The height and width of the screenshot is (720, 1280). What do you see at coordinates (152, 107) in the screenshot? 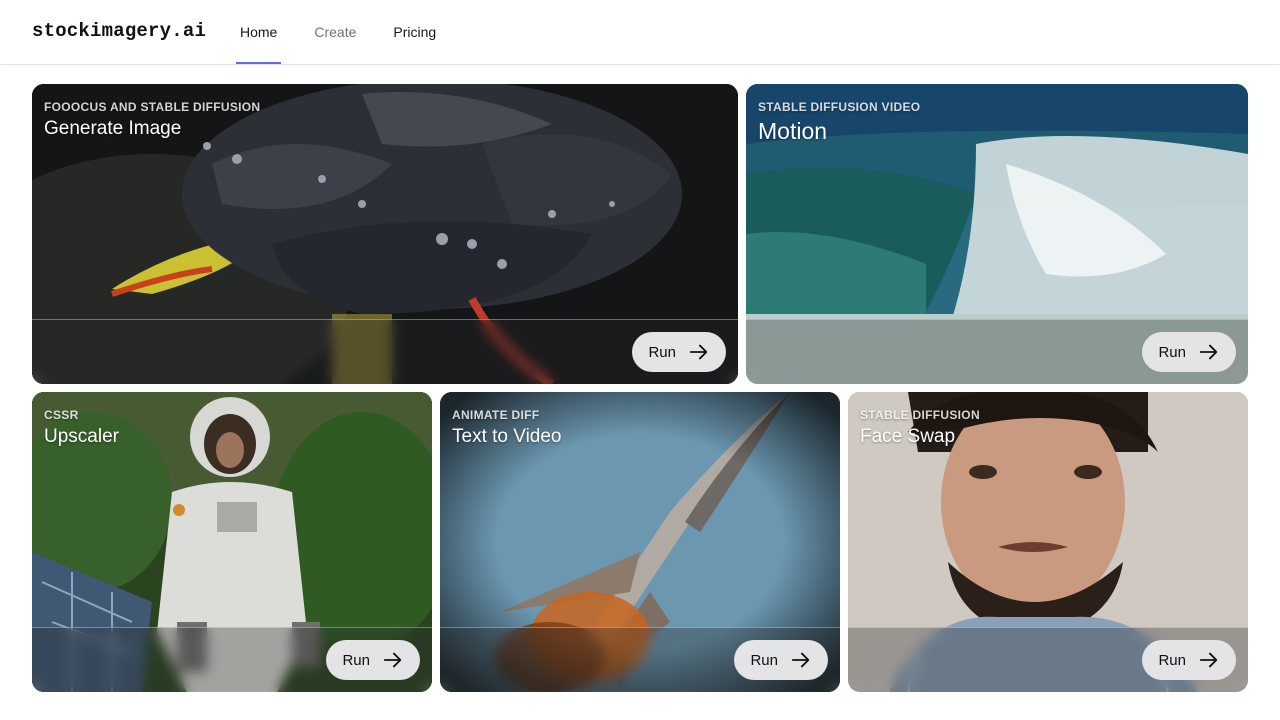
I see `card-kicker: FOOOCUS AND STABLE DIFFUSION` at bounding box center [152, 107].